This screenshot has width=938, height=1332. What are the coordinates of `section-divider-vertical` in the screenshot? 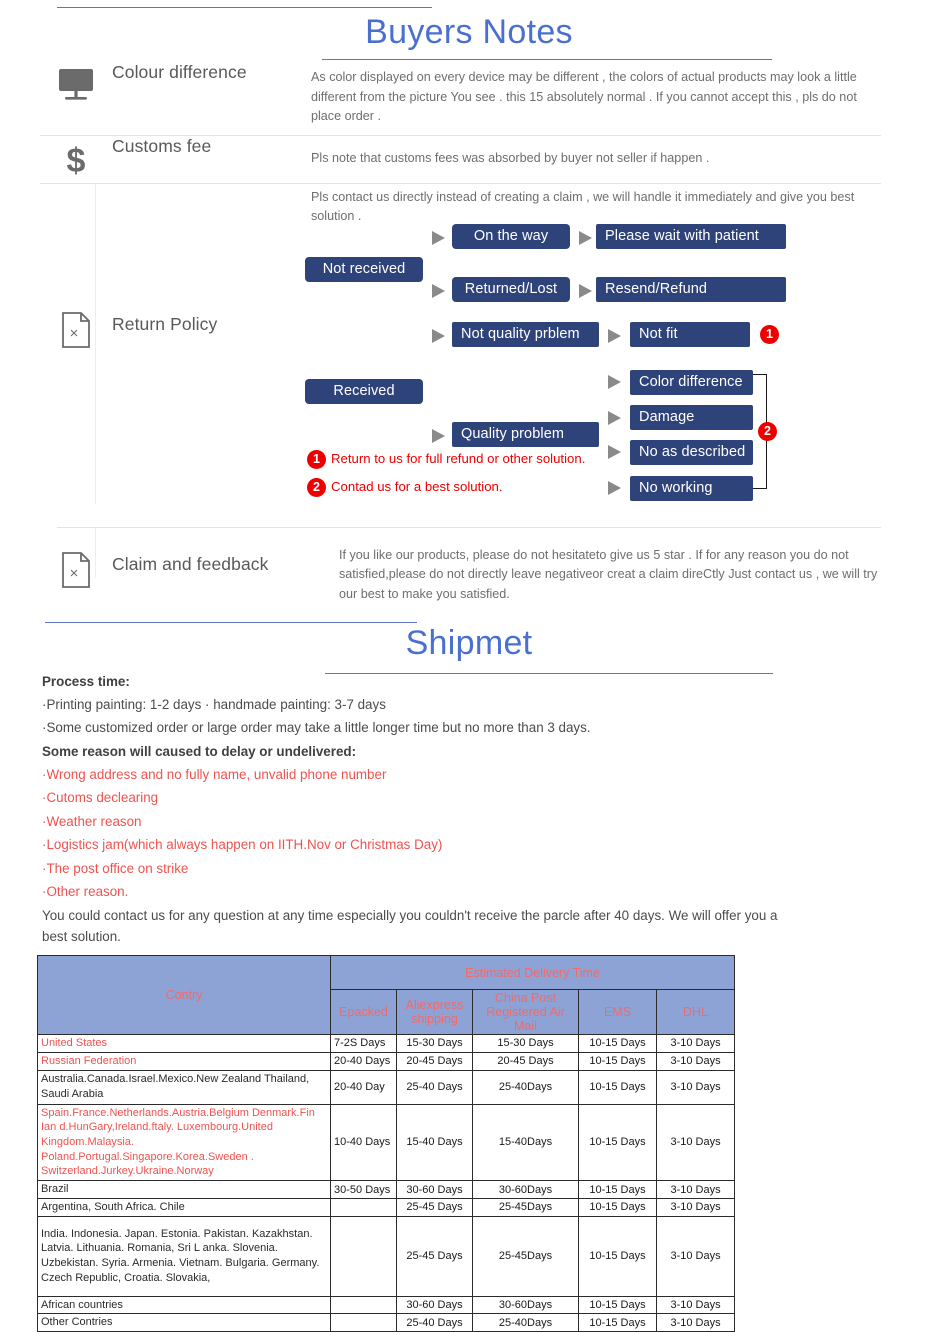 It's located at (95, 343).